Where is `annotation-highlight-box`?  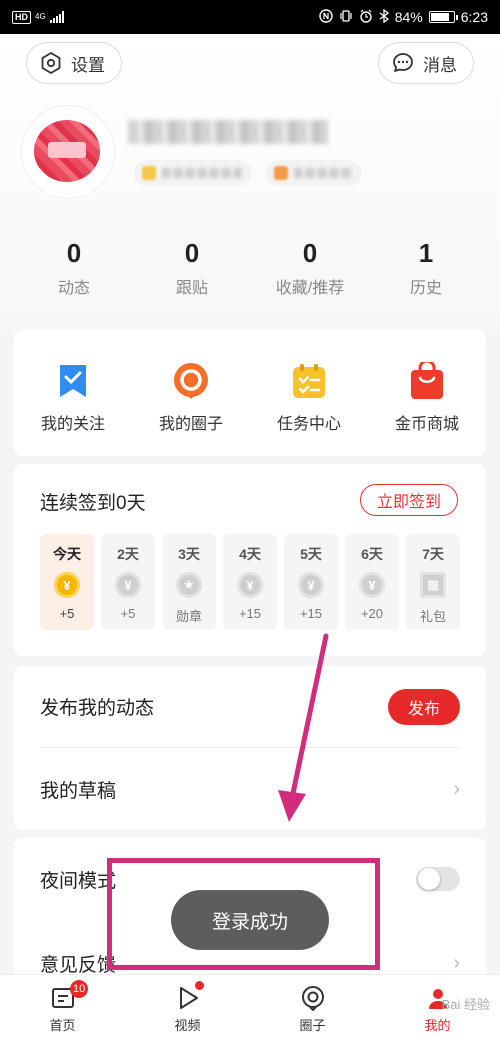 annotation-highlight-box is located at coordinates (243, 914).